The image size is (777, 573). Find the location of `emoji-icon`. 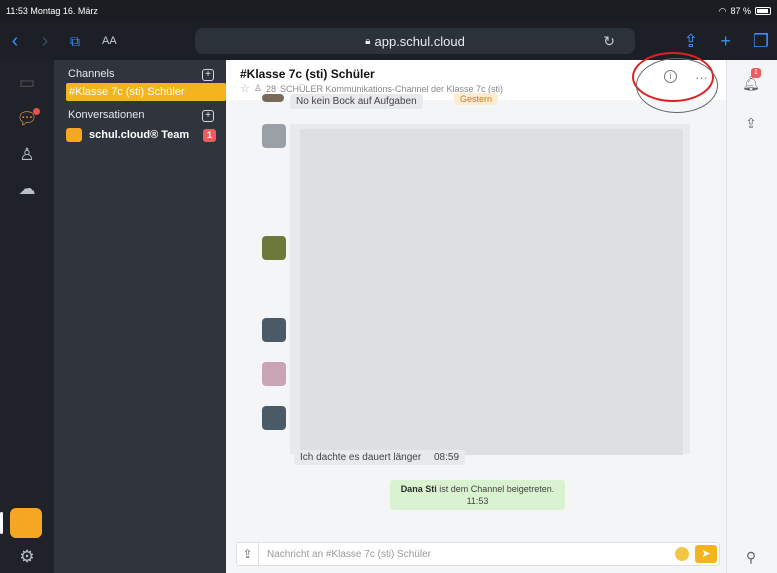

emoji-icon is located at coordinates (682, 554).